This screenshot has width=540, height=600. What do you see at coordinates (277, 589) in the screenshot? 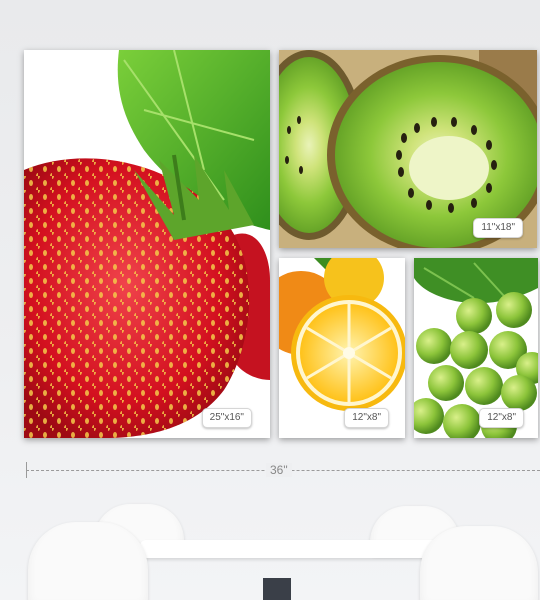
I see `floor-object` at bounding box center [277, 589].